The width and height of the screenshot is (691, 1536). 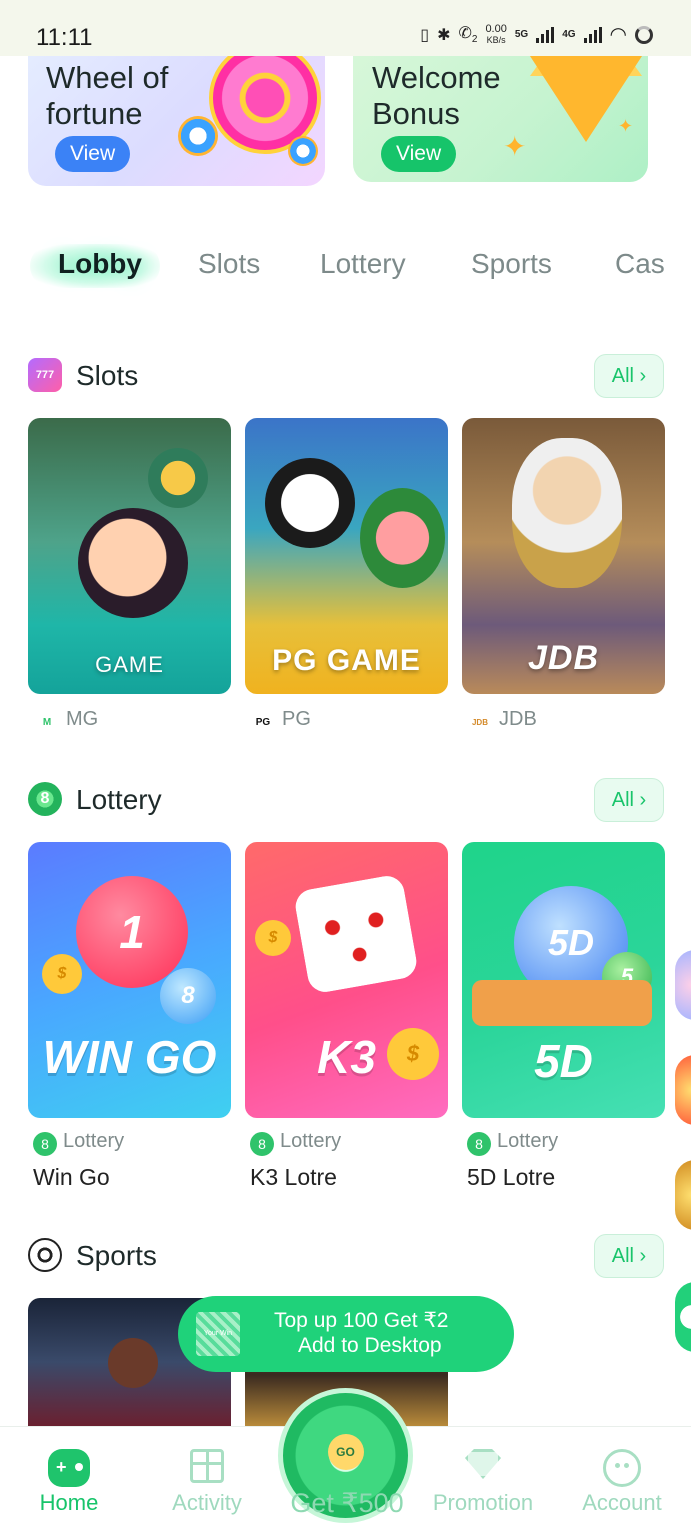 What do you see at coordinates (346, 1057) in the screenshot?
I see `k3-logo: K3` at bounding box center [346, 1057].